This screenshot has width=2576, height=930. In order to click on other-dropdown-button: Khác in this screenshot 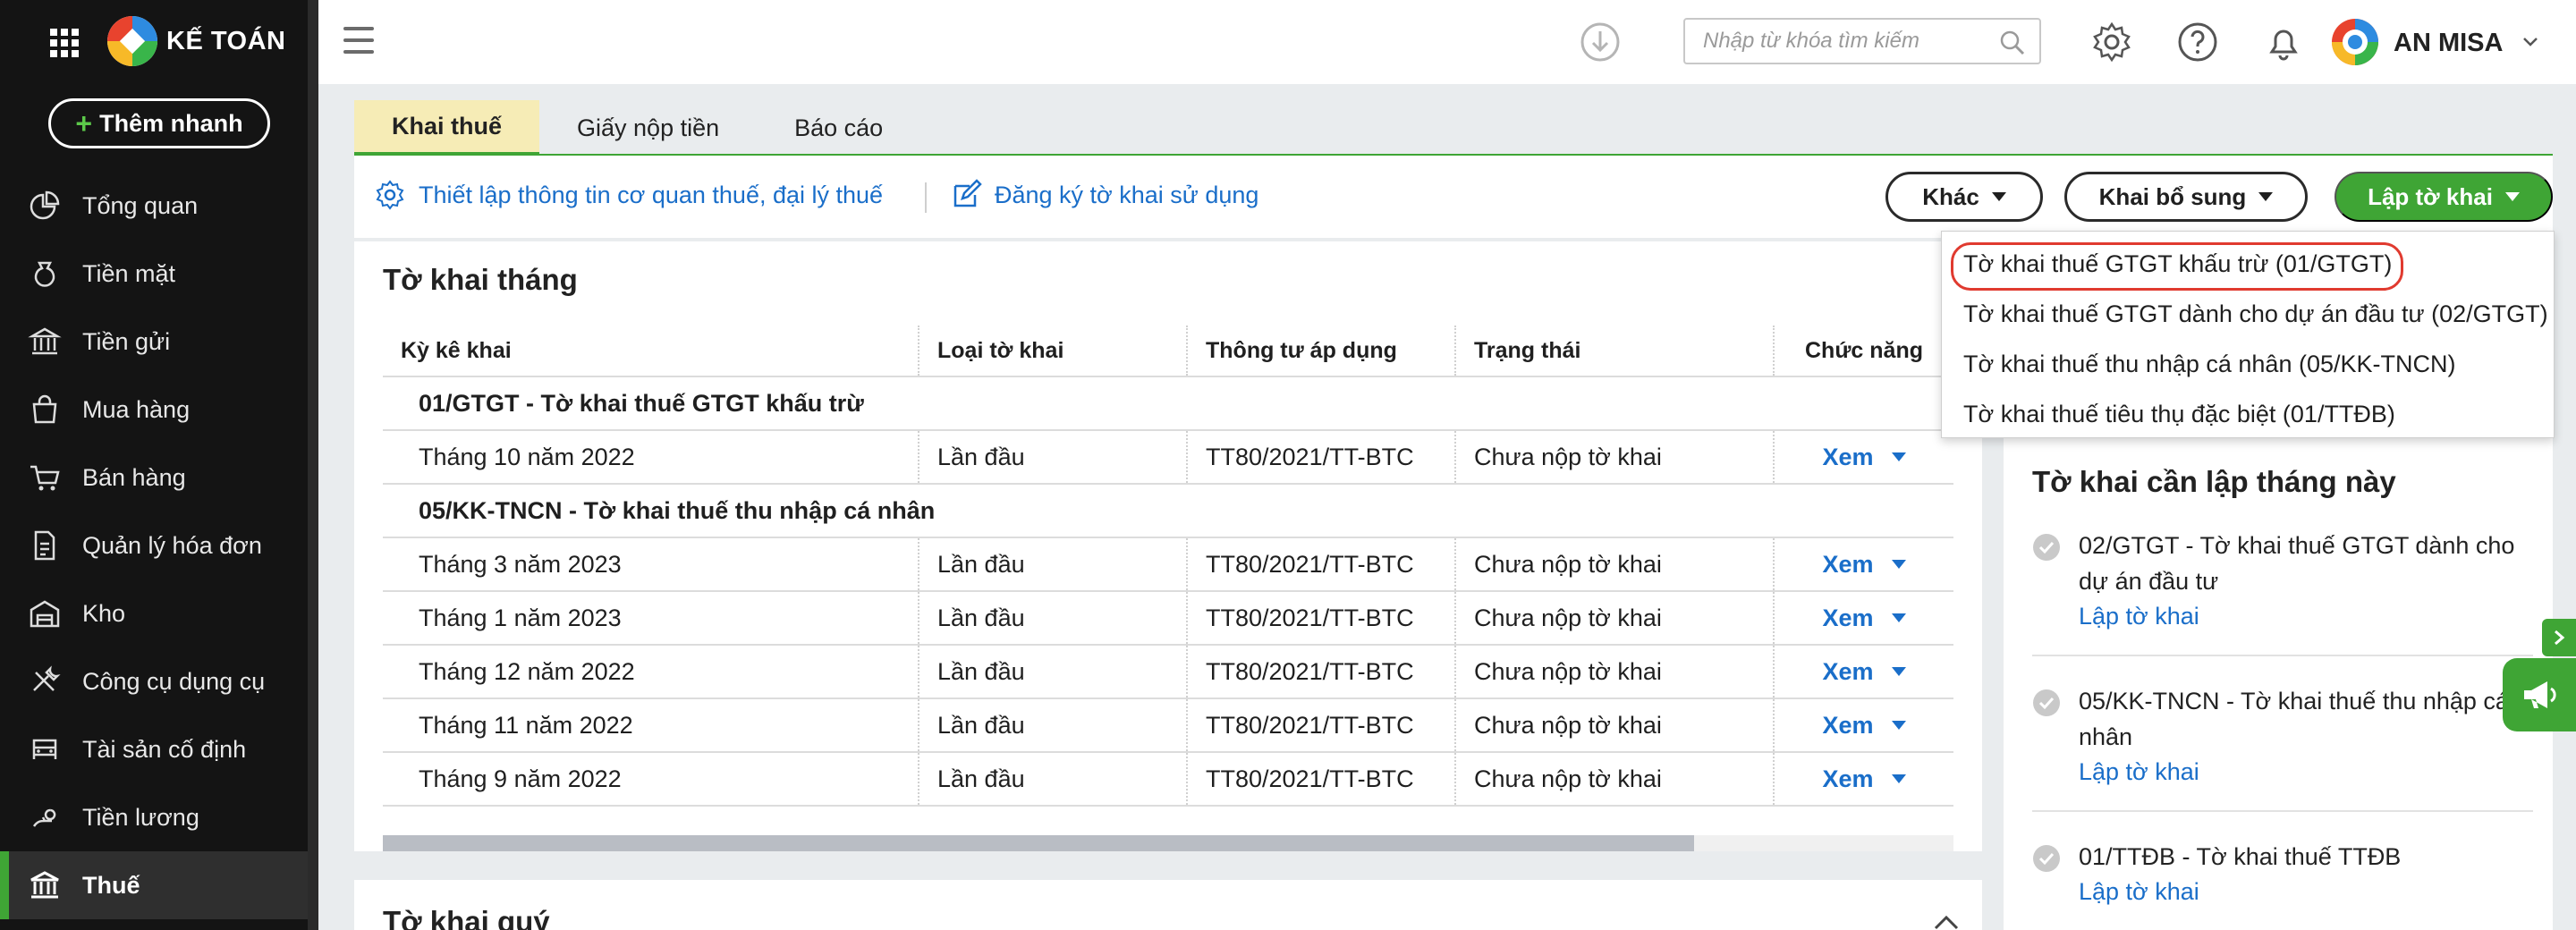, I will do `click(1964, 197)`.